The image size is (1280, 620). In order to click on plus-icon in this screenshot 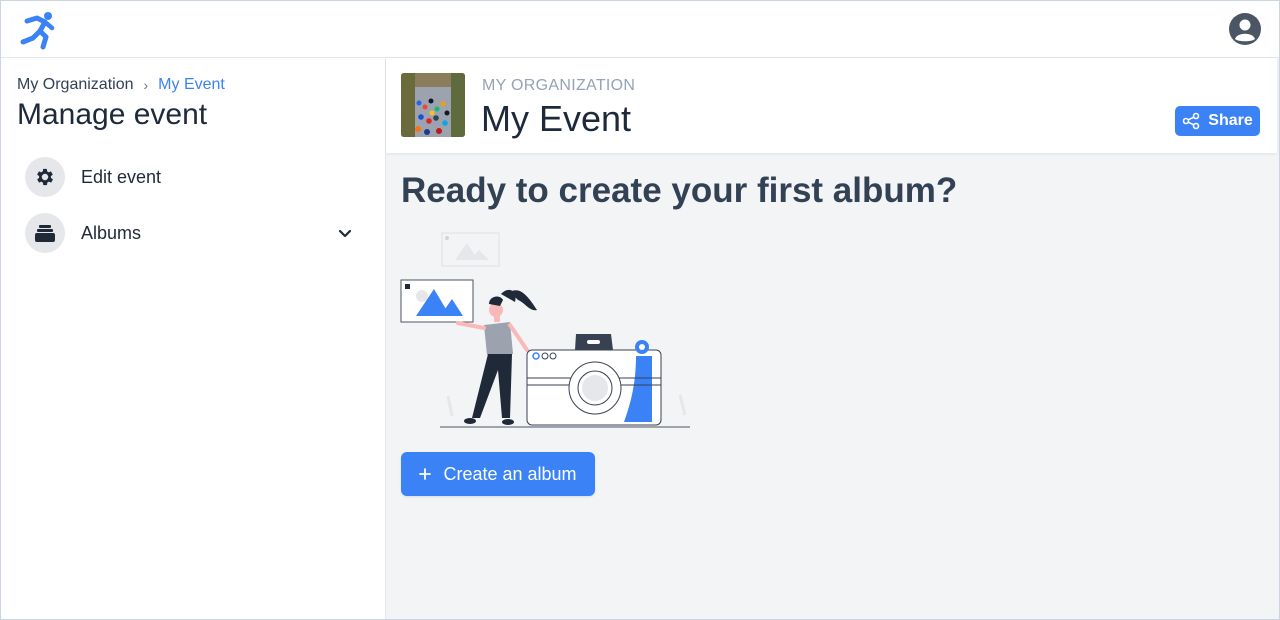, I will do `click(425, 474)`.